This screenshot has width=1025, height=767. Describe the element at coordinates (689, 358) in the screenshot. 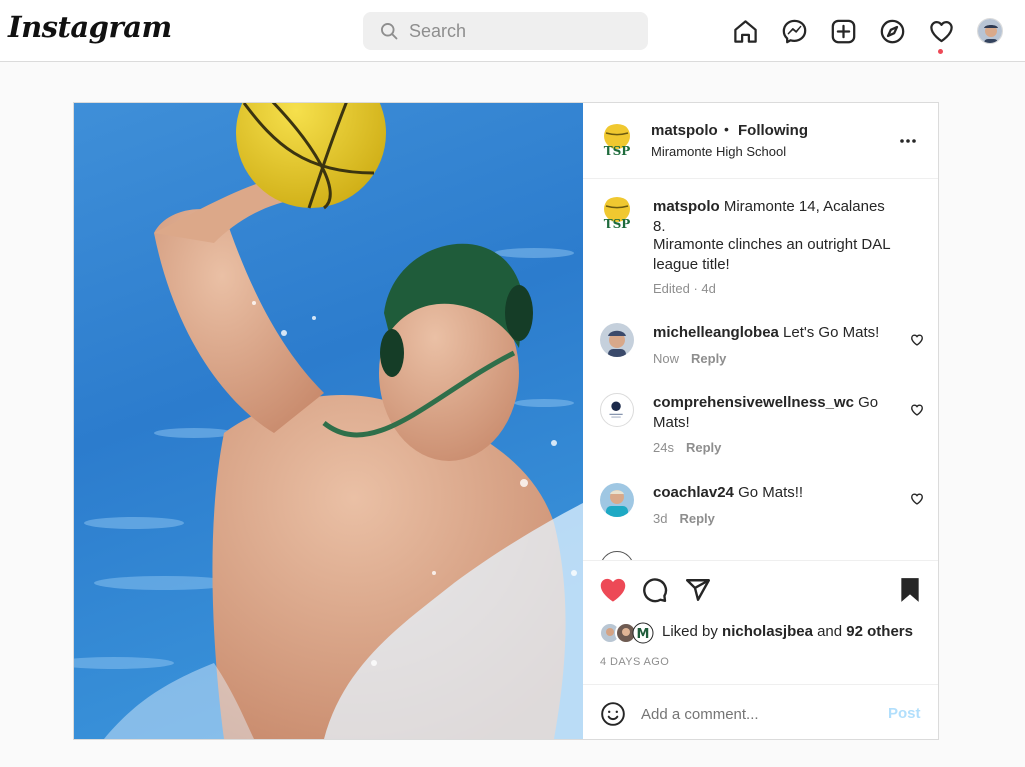

I see `comment-meta: Now Reply` at that location.